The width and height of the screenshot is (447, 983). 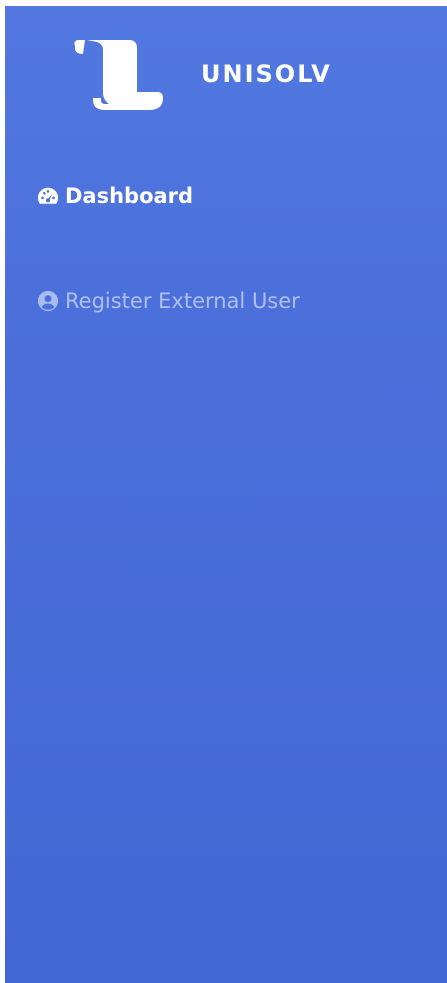 What do you see at coordinates (48, 301) in the screenshot?
I see `user-circle-icon` at bounding box center [48, 301].